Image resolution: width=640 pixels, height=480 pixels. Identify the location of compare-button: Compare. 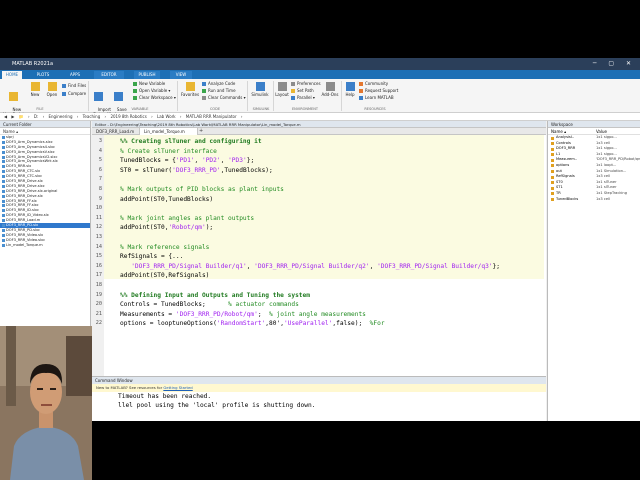
(74, 94).